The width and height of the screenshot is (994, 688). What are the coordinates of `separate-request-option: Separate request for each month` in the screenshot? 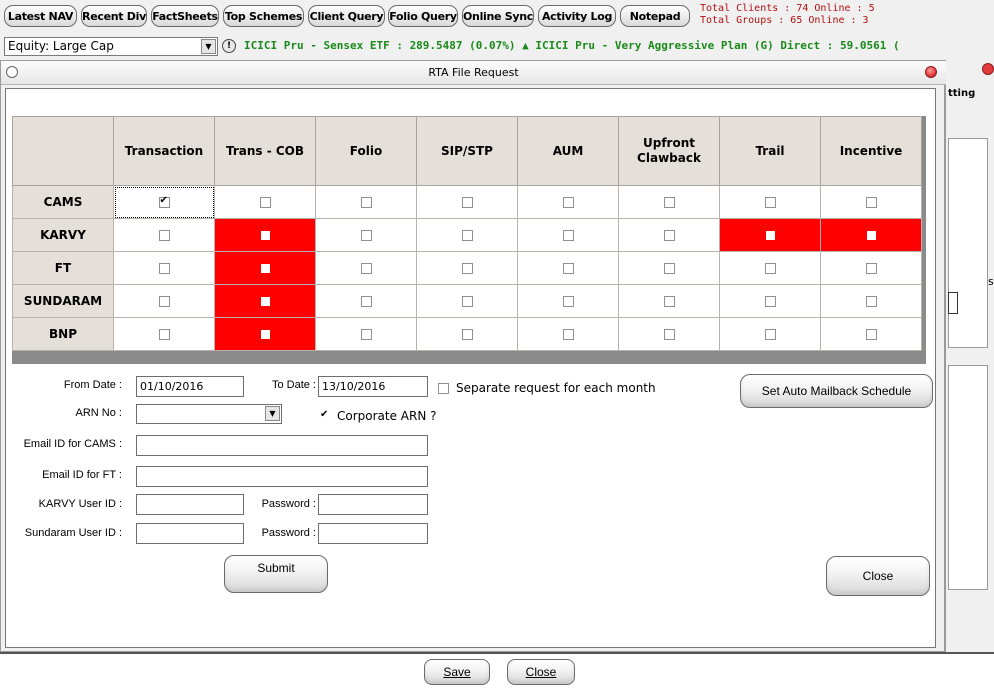 It's located at (547, 388).